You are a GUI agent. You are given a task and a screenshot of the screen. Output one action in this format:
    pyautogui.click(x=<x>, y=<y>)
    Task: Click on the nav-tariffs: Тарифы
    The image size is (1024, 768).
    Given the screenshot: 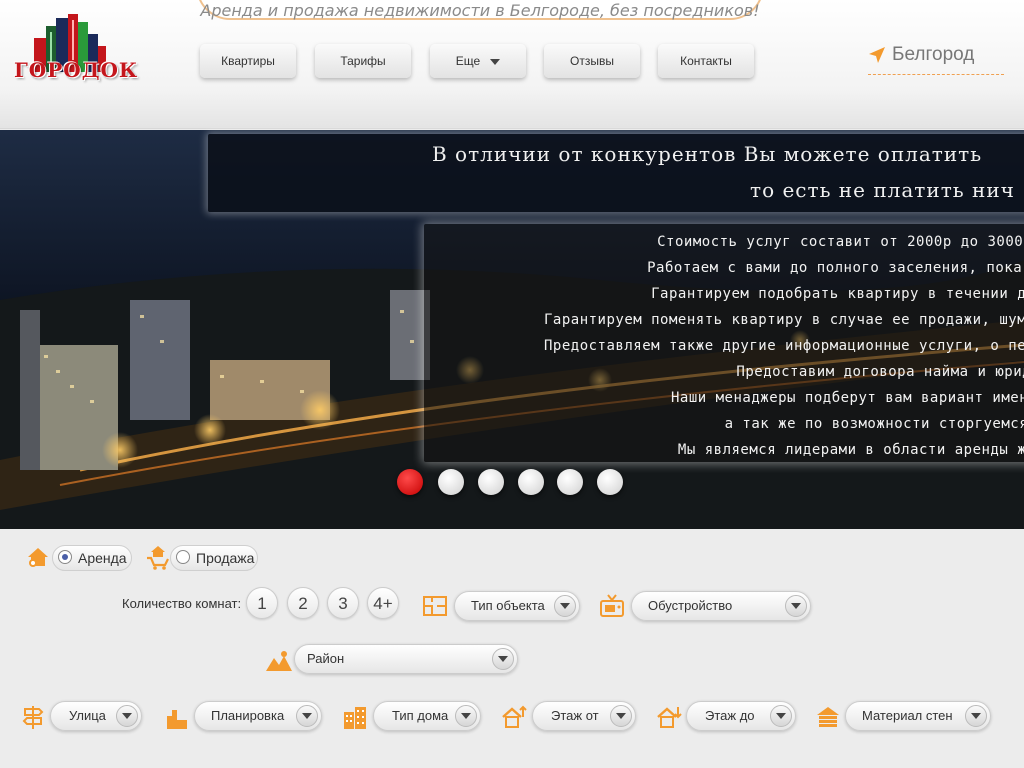 What is the action you would take?
    pyautogui.click(x=363, y=61)
    